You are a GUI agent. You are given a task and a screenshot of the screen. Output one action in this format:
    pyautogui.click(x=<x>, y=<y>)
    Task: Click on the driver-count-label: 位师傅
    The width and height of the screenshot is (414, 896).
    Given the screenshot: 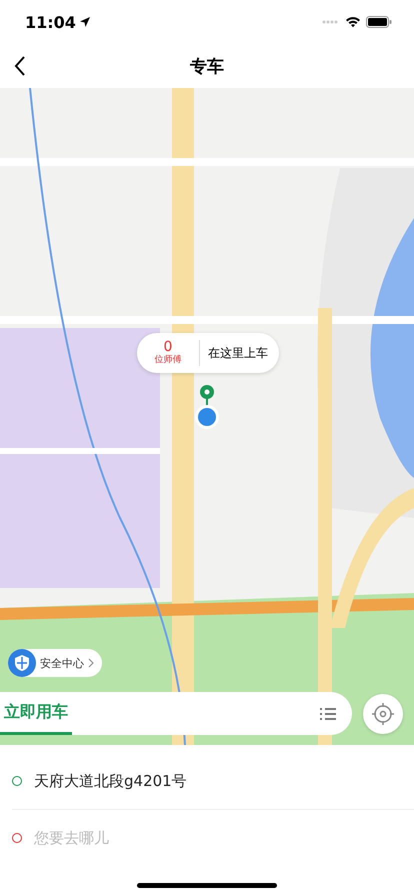 What is the action you would take?
    pyautogui.click(x=168, y=361)
    